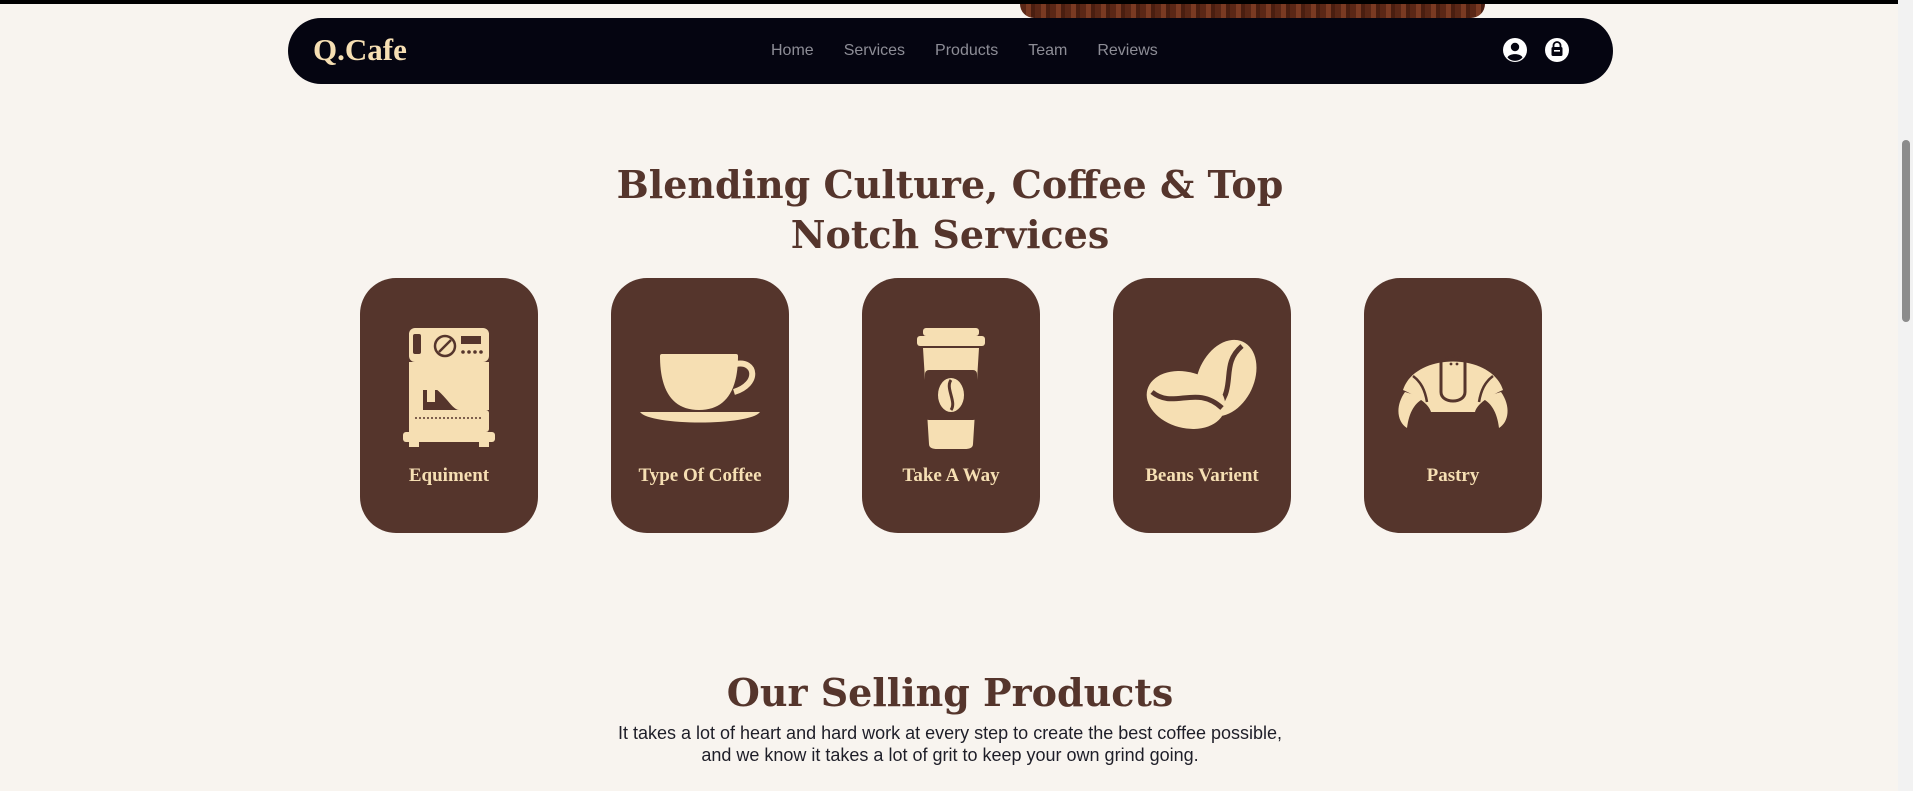 The image size is (1913, 791). What do you see at coordinates (1202, 388) in the screenshot?
I see `coffee-beans-icon` at bounding box center [1202, 388].